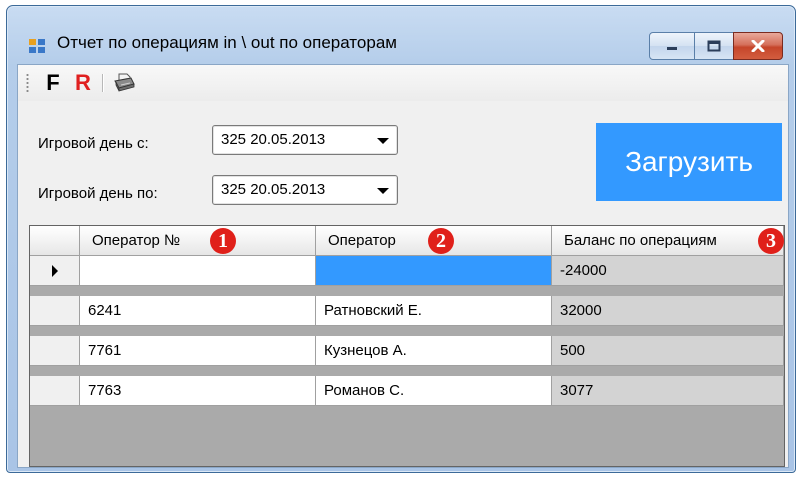  I want to click on r-button: R, so click(83, 83).